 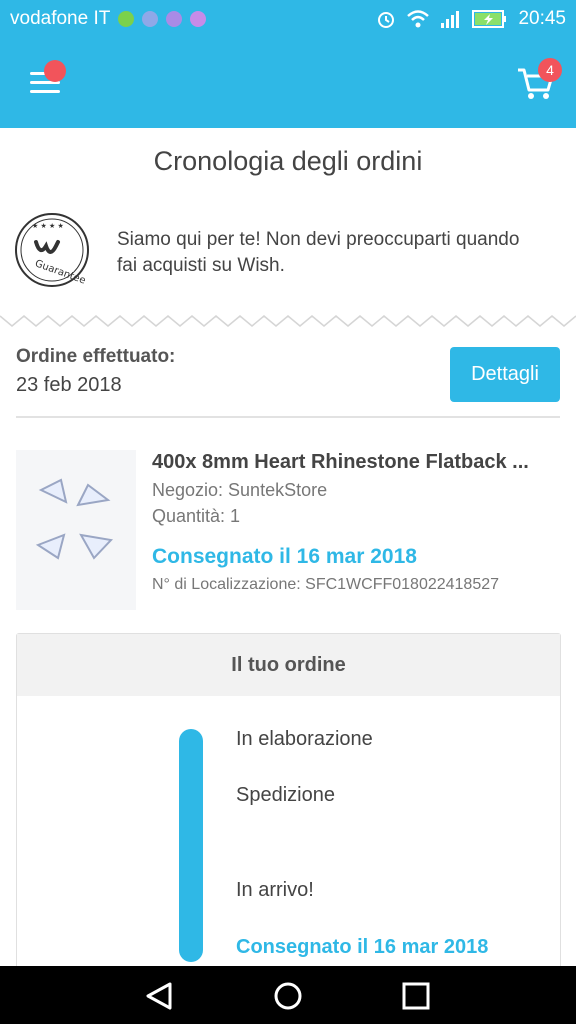 I want to click on step-arriving: In arrivo!, so click(x=275, y=890).